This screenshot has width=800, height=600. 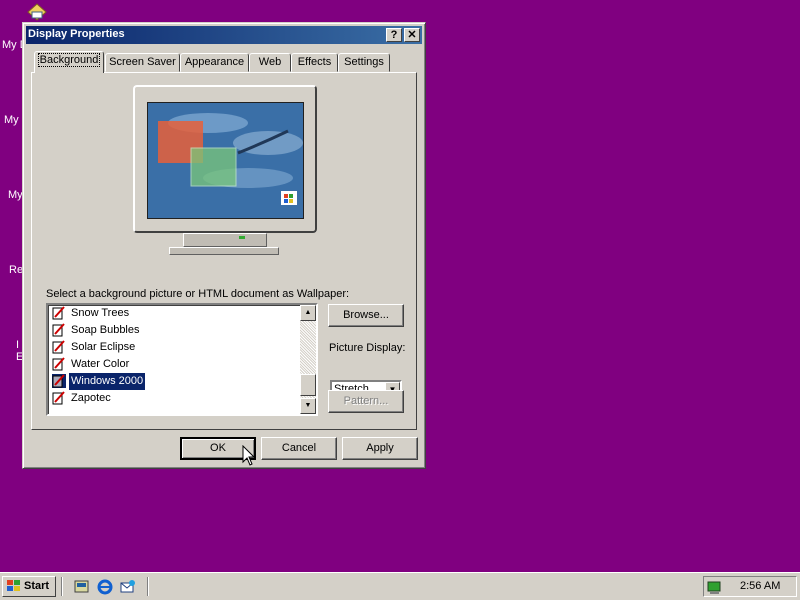 I want to click on list-item-label: Soap Bubbles, so click(x=105, y=330).